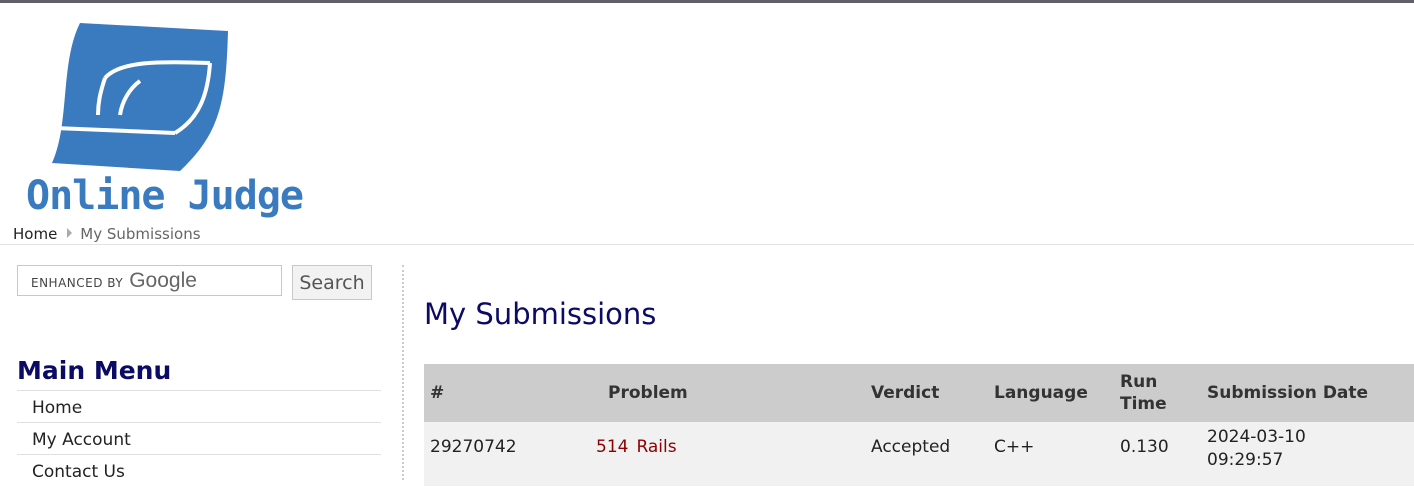  I want to click on google-branding: ENHANCED BY Google, so click(114, 281).